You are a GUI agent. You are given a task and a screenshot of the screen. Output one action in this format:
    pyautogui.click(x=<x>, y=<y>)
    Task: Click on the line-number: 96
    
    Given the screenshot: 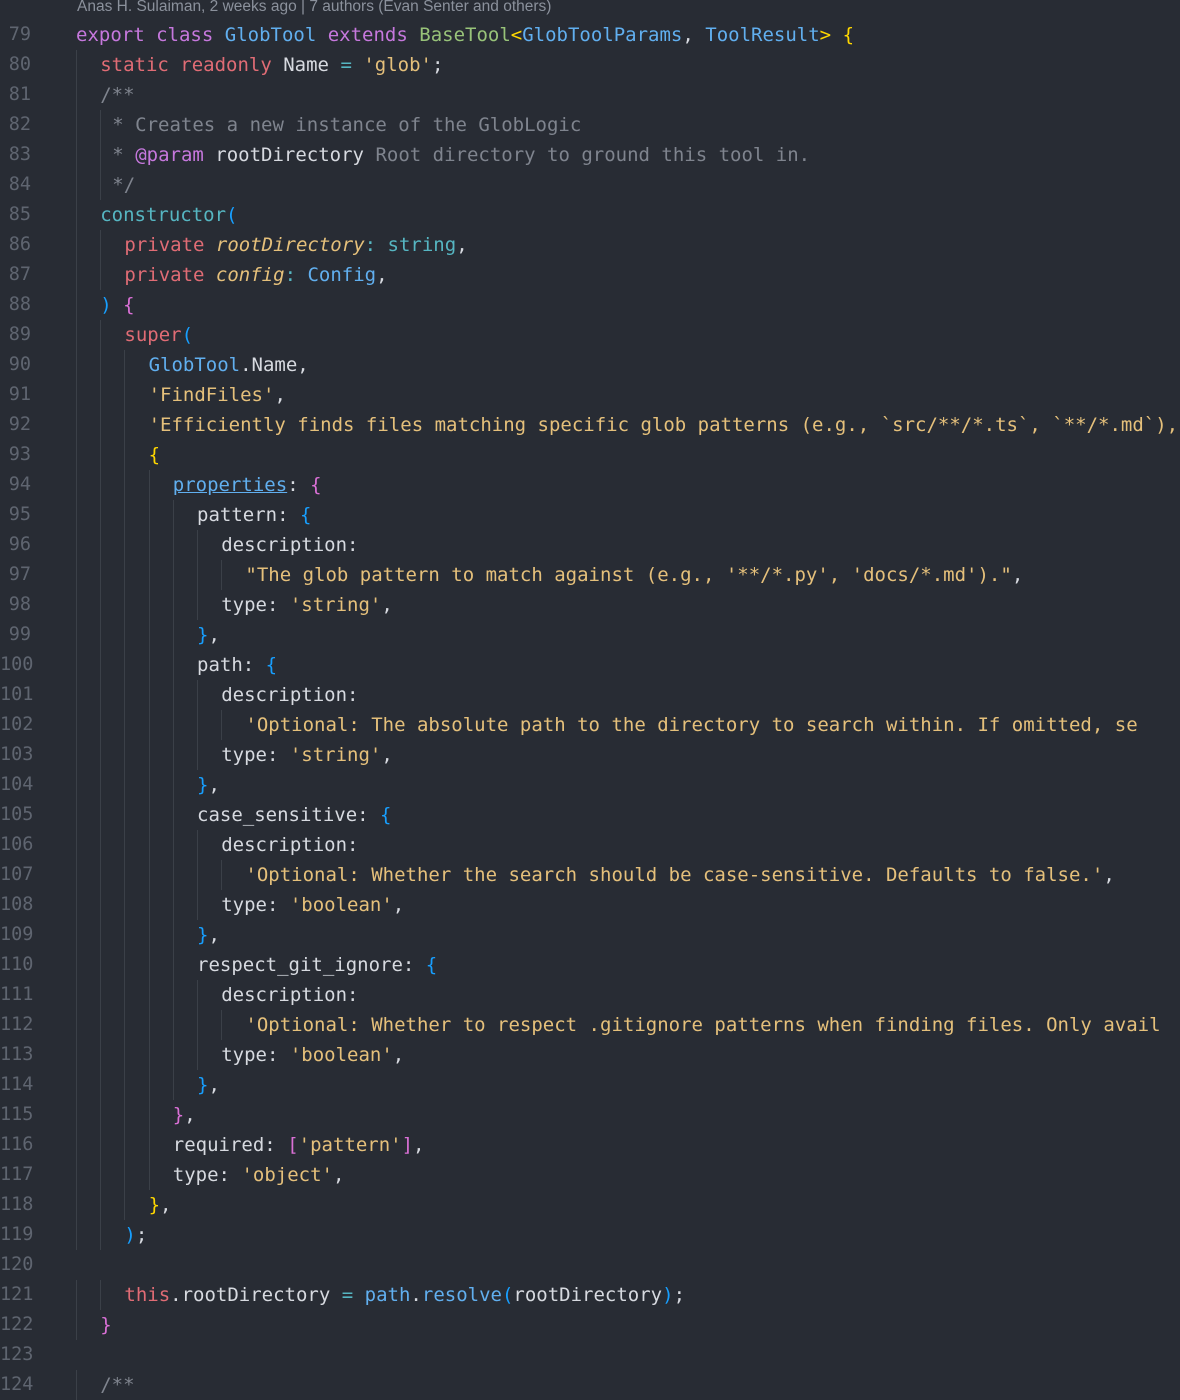 What is the action you would take?
    pyautogui.click(x=15, y=545)
    